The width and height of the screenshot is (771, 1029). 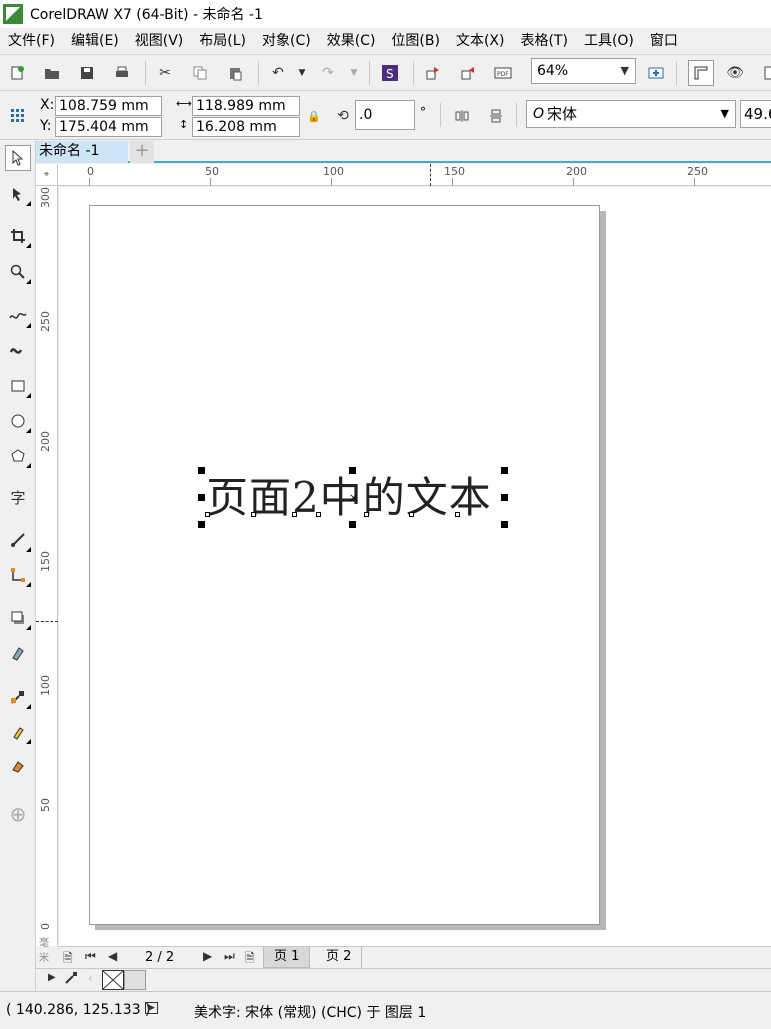 I want to click on previous-page-icon: ◀, so click(x=112, y=956).